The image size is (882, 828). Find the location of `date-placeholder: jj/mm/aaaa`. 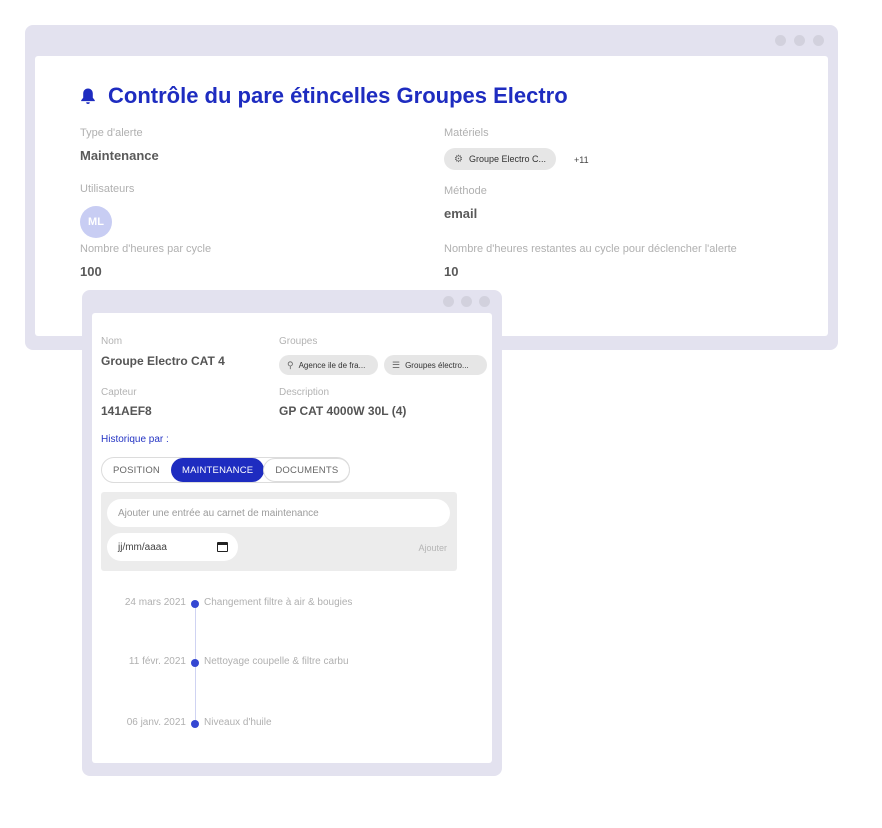

date-placeholder: jj/mm/aaaa is located at coordinates (142, 547).